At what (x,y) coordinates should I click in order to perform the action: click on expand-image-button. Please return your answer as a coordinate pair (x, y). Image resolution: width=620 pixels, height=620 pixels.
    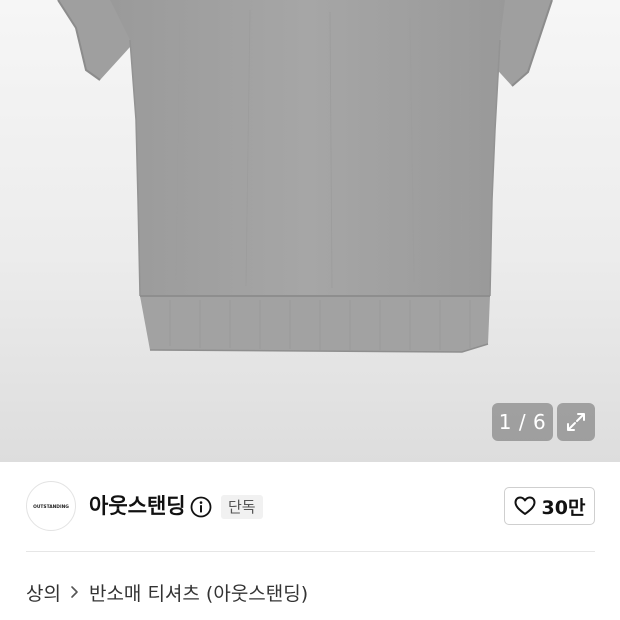
    Looking at the image, I should click on (576, 422).